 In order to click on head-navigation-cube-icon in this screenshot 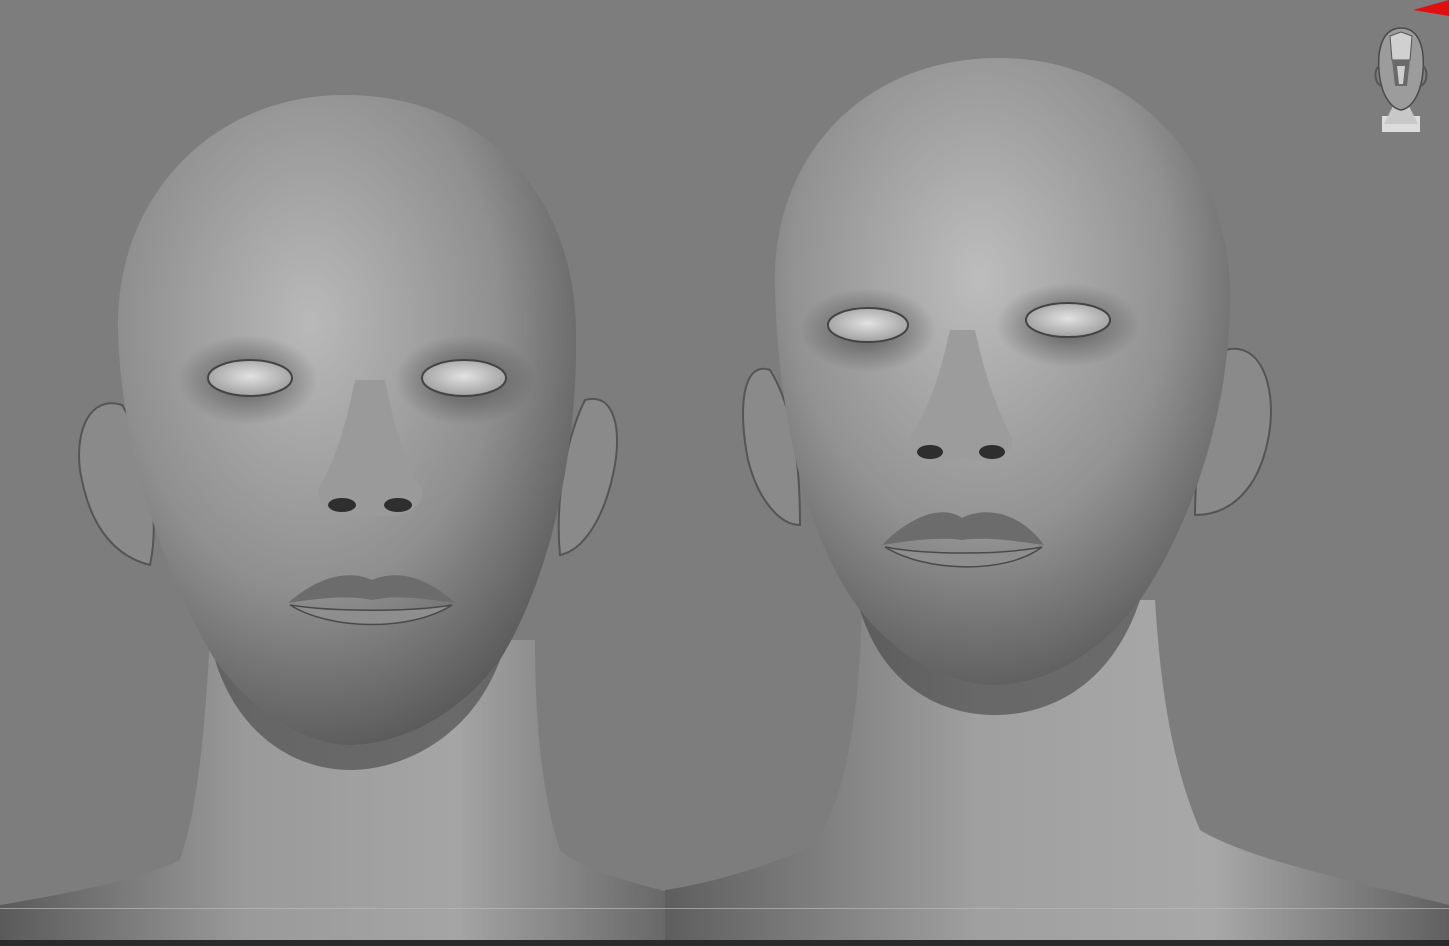, I will do `click(1401, 79)`.